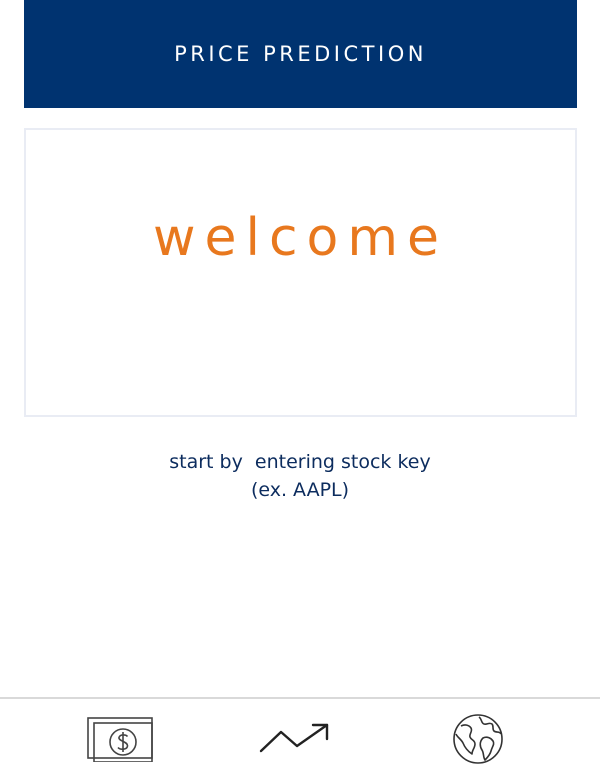  I want to click on tab-world, so click(478, 739).